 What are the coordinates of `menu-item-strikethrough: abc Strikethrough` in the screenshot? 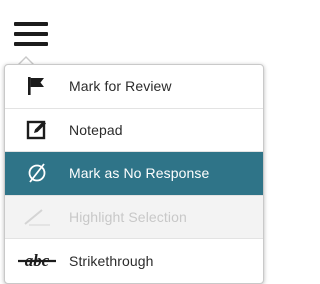 It's located at (134, 261).